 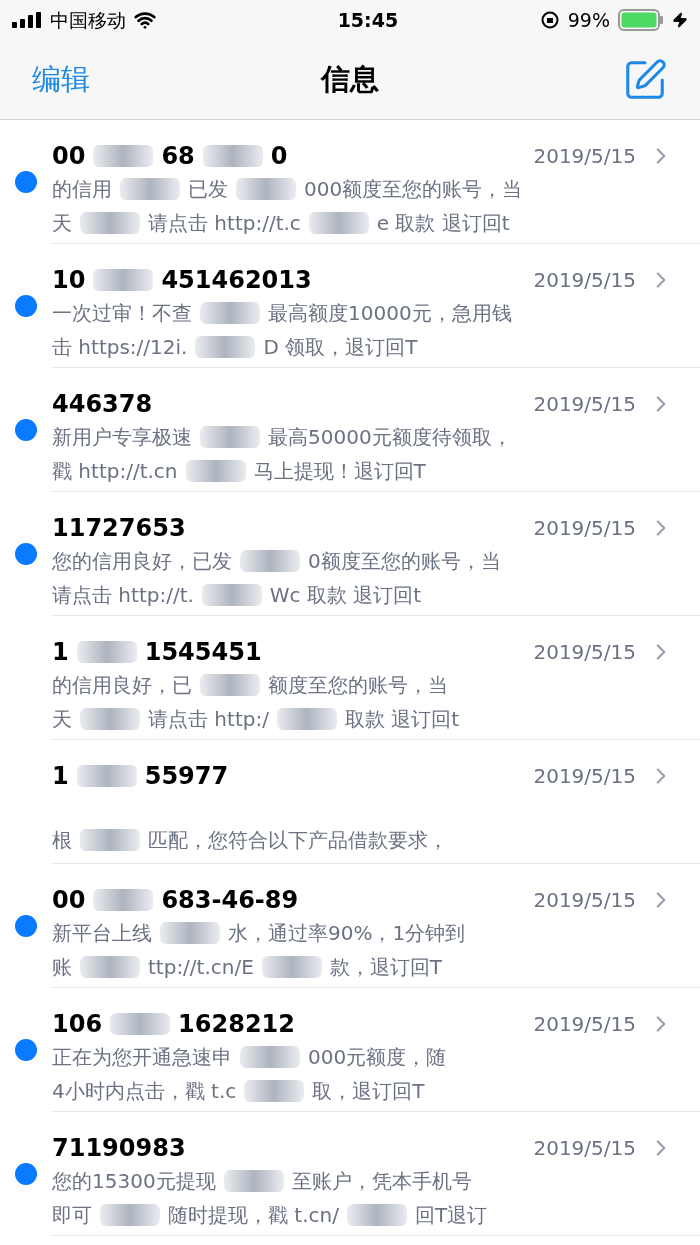 What do you see at coordinates (122, 437) in the screenshot?
I see `message-preview: 新用户专享极速` at bounding box center [122, 437].